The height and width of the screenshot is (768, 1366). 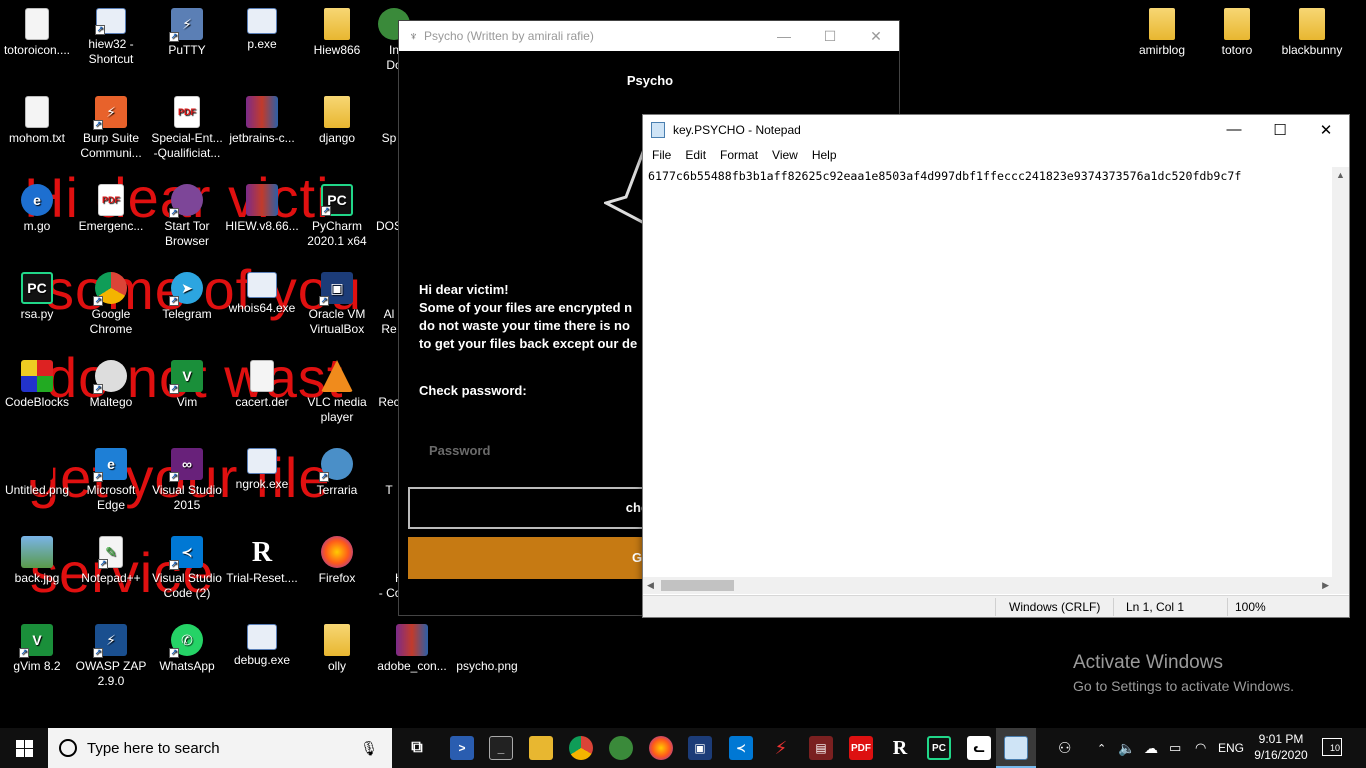 I want to click on desktop-icon-pycharm: PC ↗ PyCharm 2020.1 x64, so click(x=337, y=216).